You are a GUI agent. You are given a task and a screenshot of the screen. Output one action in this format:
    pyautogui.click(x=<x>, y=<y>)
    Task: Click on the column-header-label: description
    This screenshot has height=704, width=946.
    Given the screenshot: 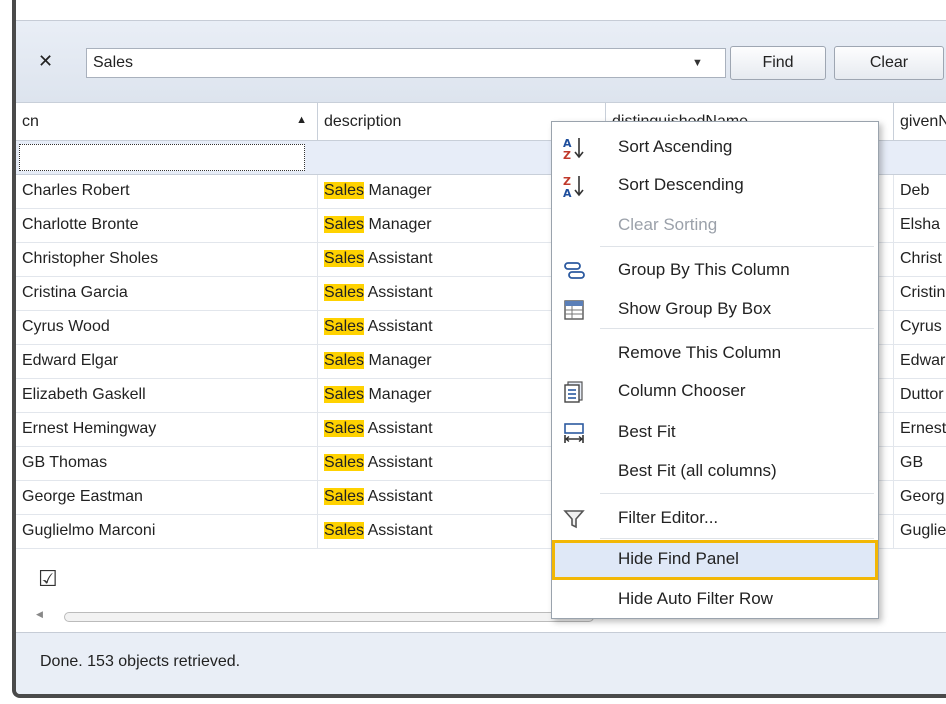 What is the action you would take?
    pyautogui.click(x=363, y=121)
    